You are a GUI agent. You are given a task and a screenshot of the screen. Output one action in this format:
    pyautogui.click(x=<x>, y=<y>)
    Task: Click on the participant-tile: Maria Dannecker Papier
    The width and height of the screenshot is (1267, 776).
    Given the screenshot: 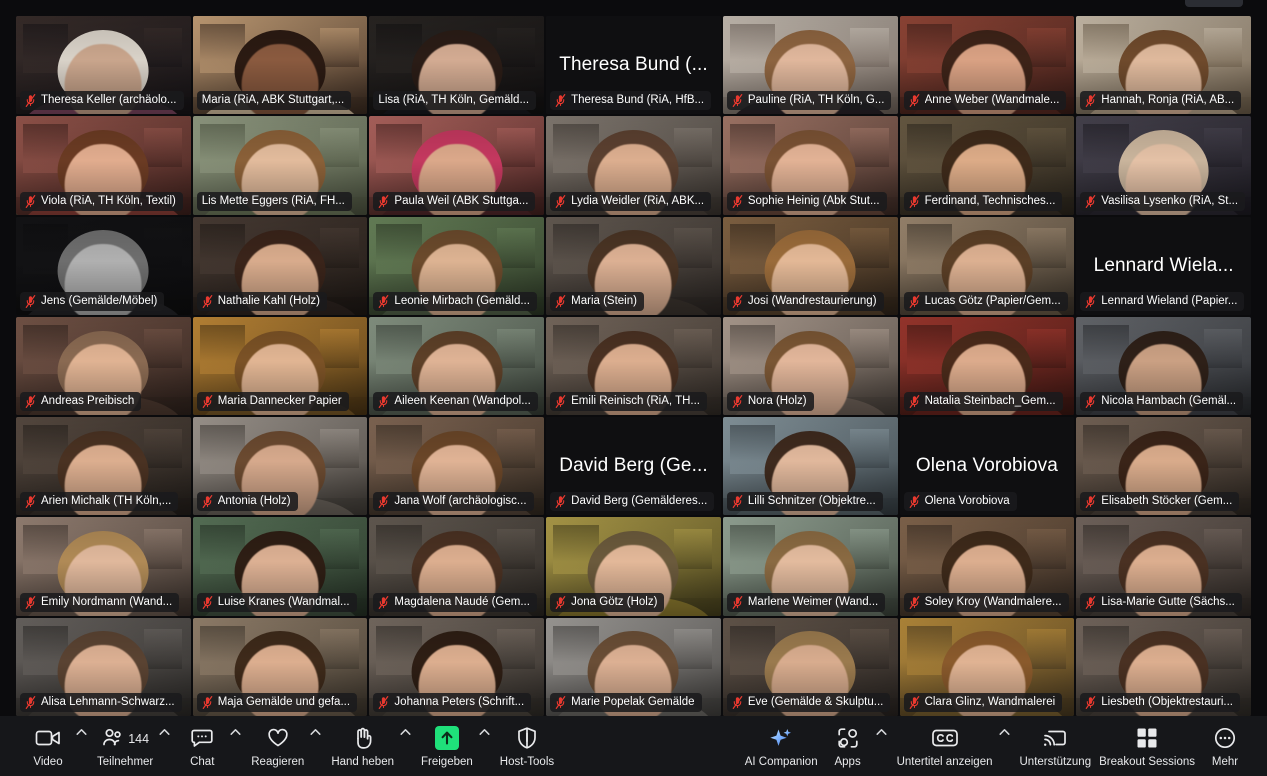 What is the action you would take?
    pyautogui.click(x=280, y=366)
    